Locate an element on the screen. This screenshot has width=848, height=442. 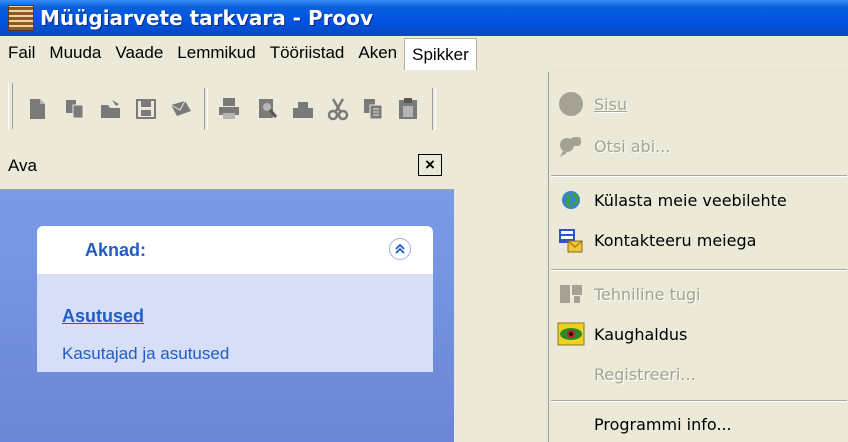
menu-item-tehniline-tugi: Tehniline tugi is located at coordinates (698, 294).